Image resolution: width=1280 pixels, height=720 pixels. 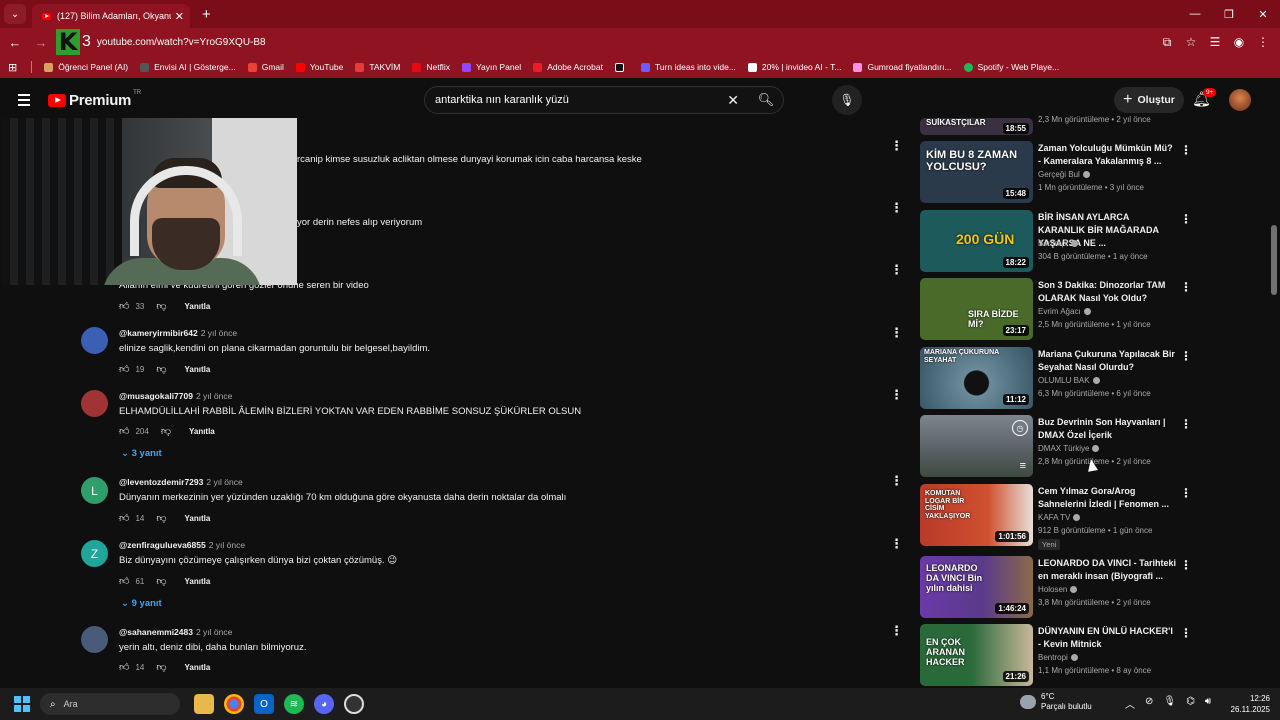 I want to click on new-tab-button: +, so click(x=206, y=14).